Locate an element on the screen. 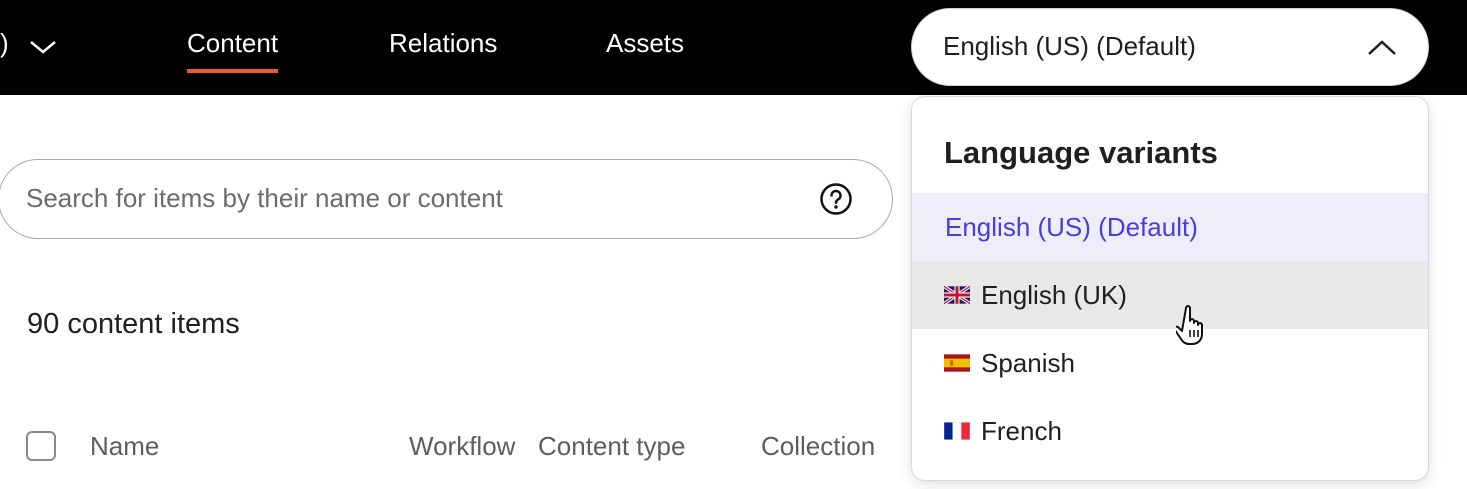 The width and height of the screenshot is (1467, 489). column-header-content-type: Content type is located at coordinates (611, 446).